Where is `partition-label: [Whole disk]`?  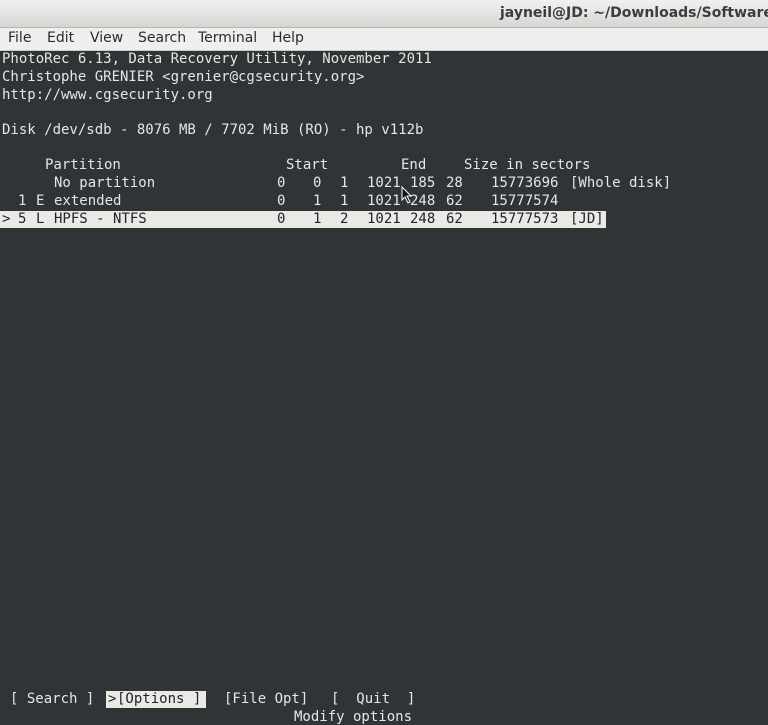 partition-label: [Whole disk] is located at coordinates (621, 183).